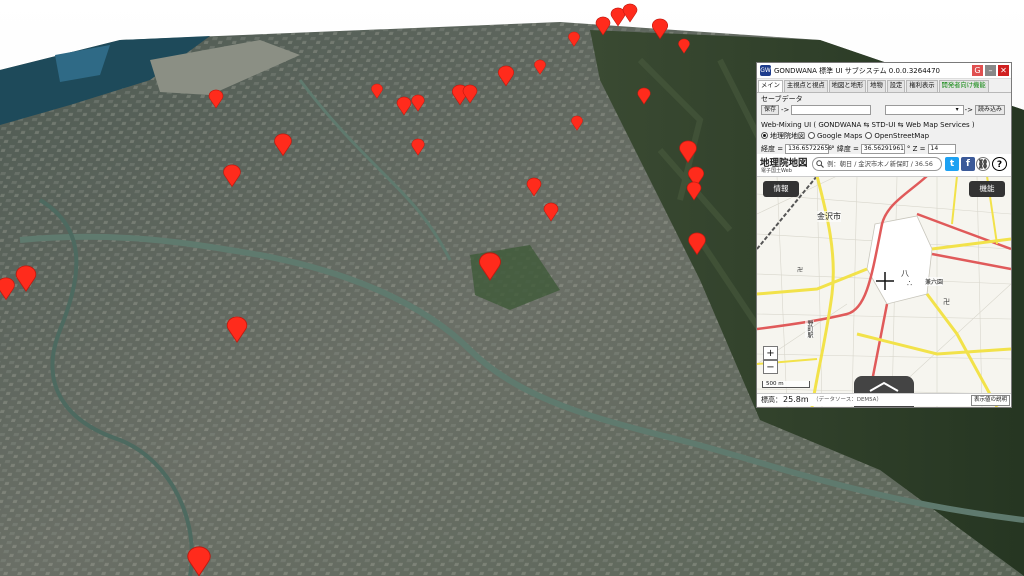 This screenshot has height=576, width=1024. Describe the element at coordinates (805, 86) in the screenshot. I see `tab-viewpoint: 主視点と視点` at that location.